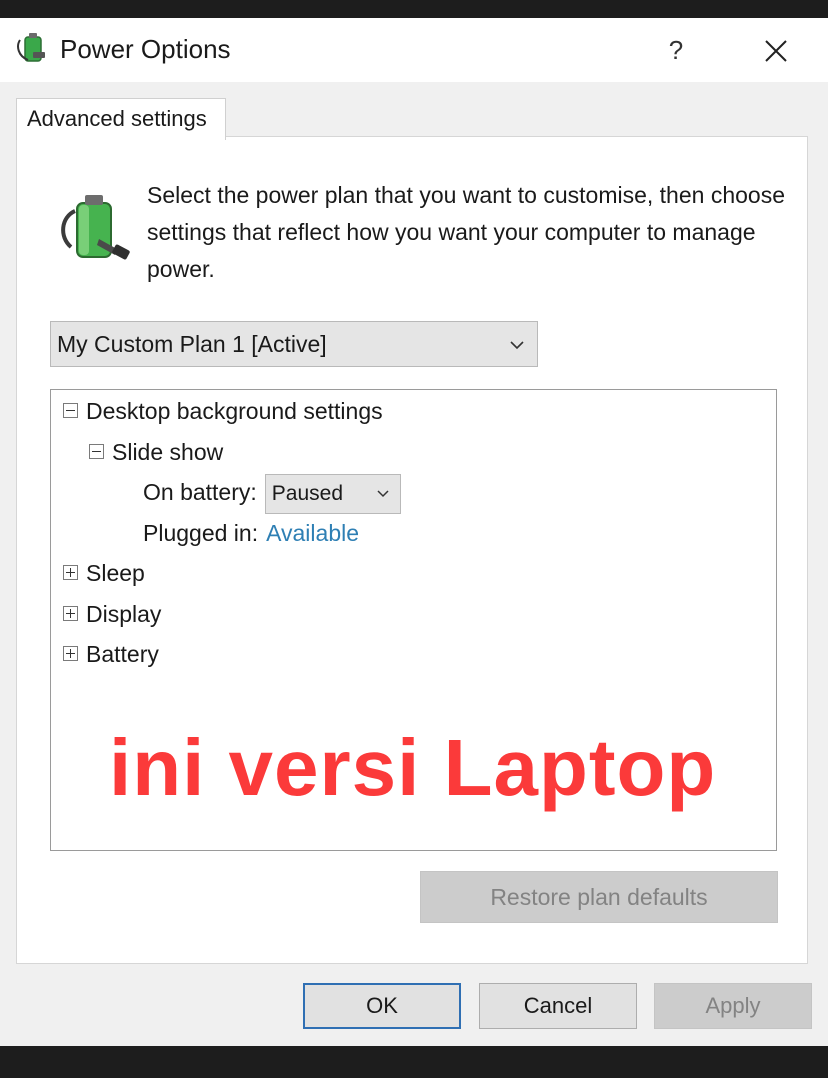  Describe the element at coordinates (124, 614) in the screenshot. I see `tree-item-label: Display` at that location.